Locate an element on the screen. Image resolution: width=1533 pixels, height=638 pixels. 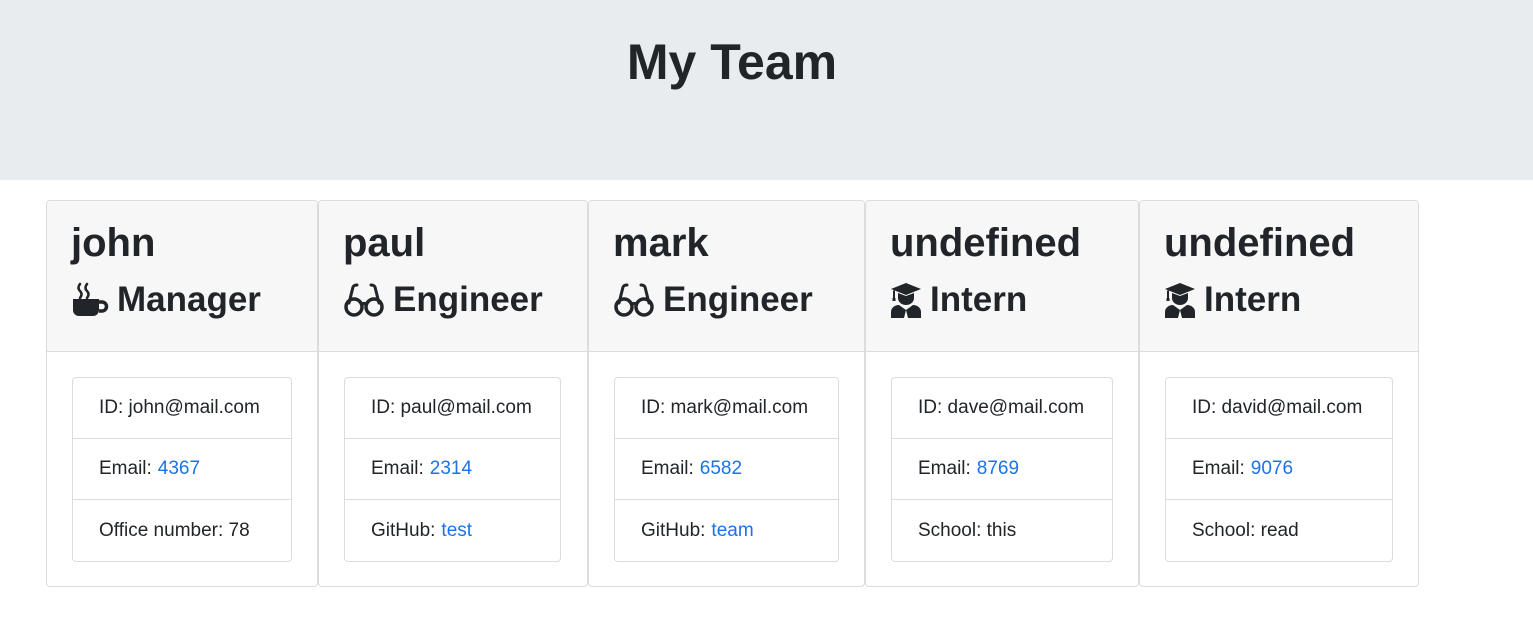
email-item: Email: 4367 is located at coordinates (182, 469).